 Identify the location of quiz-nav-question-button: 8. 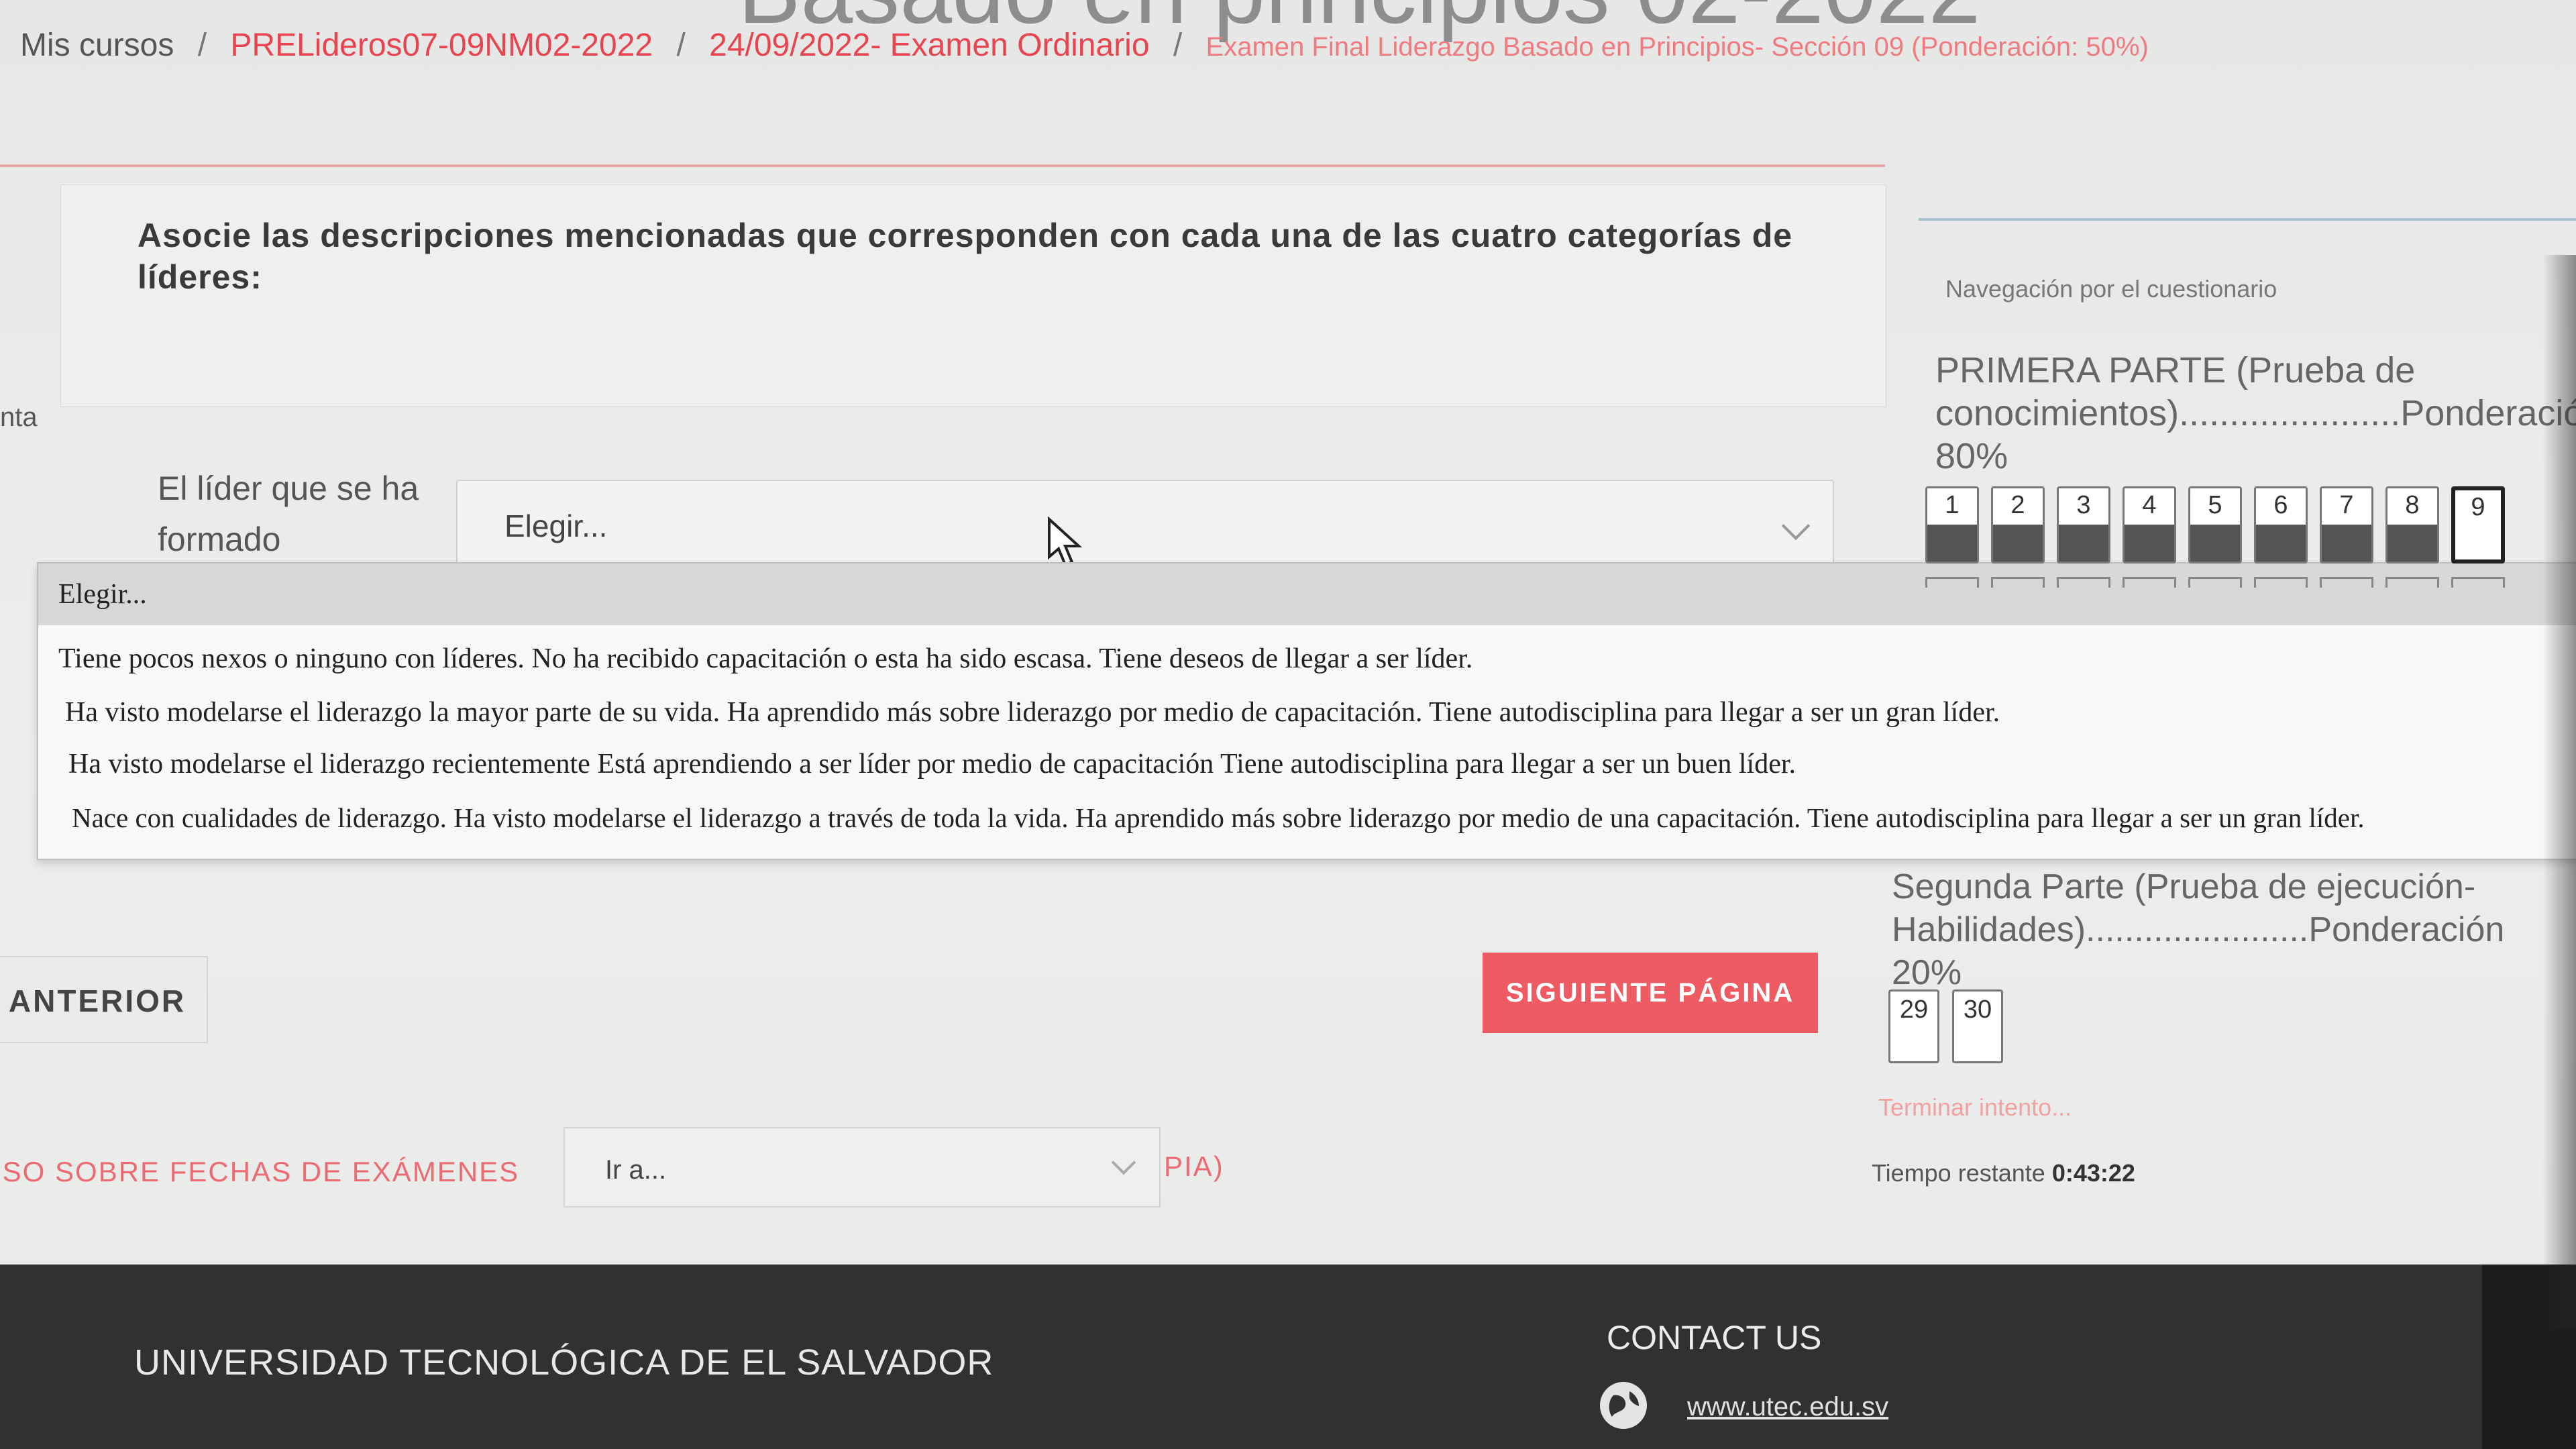
(2412, 525).